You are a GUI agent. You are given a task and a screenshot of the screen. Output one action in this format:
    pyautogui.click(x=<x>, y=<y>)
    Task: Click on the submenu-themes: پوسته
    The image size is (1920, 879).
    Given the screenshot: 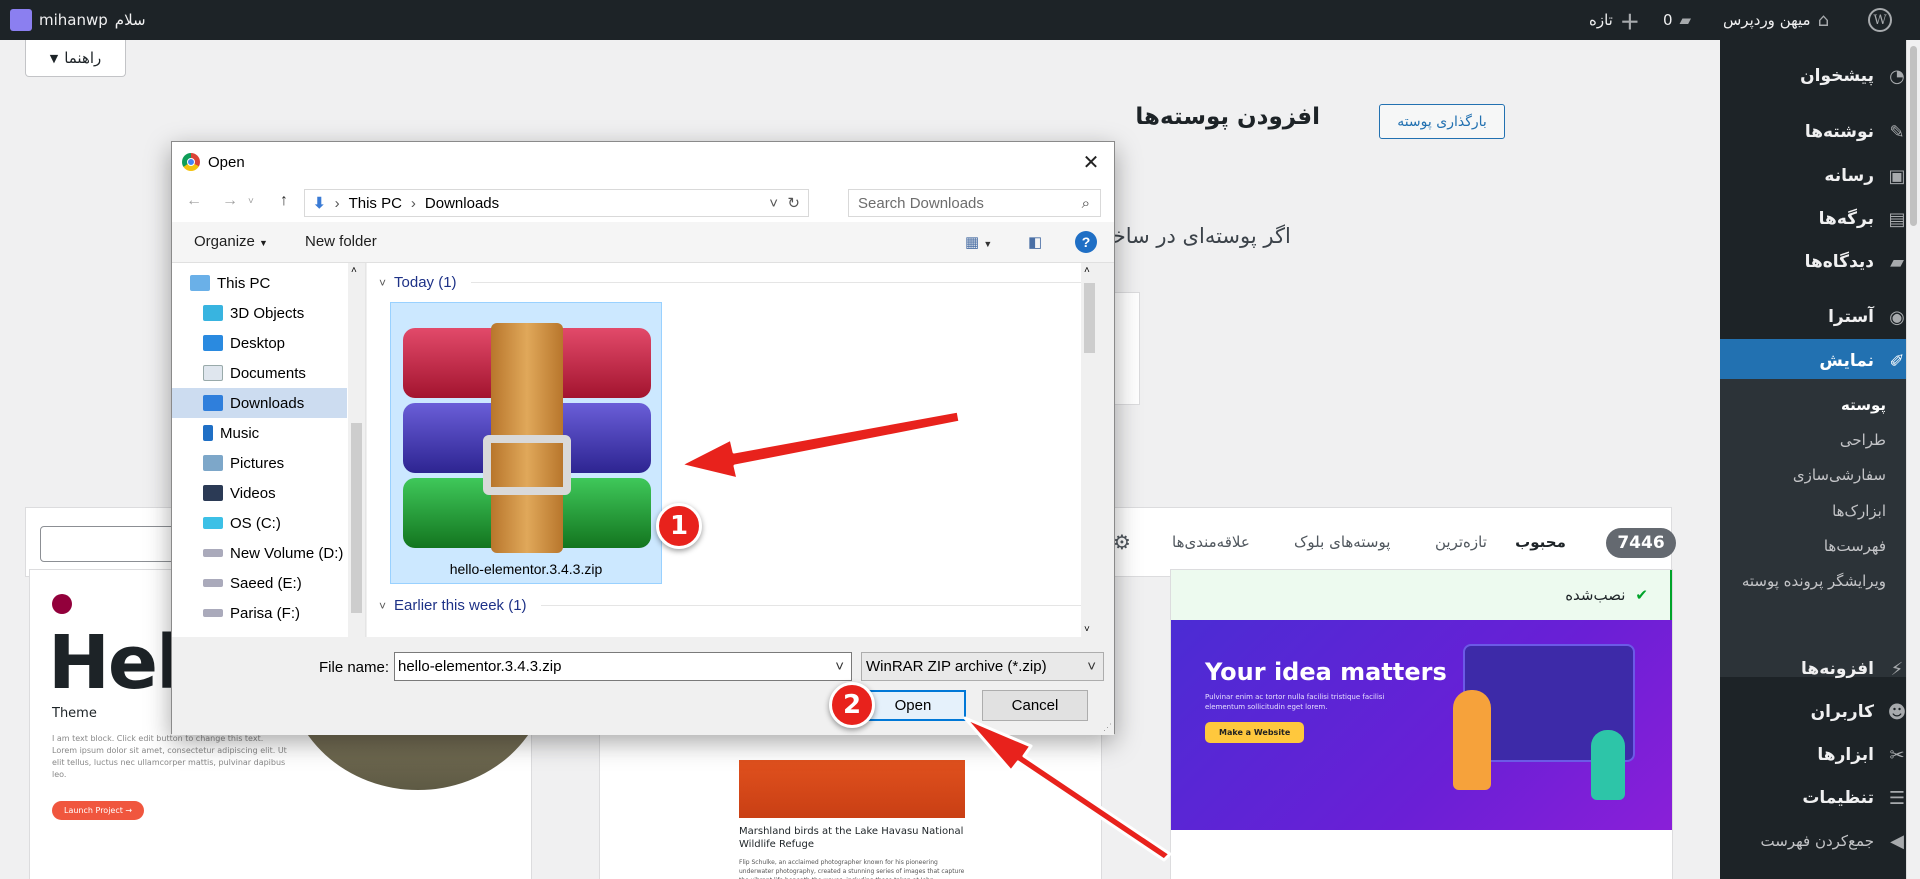 What is the action you would take?
    pyautogui.click(x=1820, y=404)
    